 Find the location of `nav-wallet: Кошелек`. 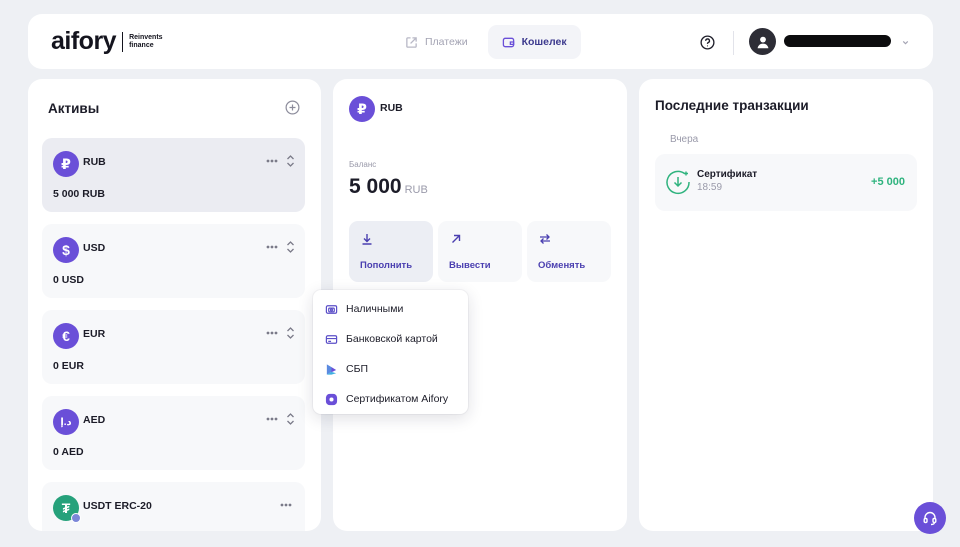

nav-wallet: Кошелек is located at coordinates (534, 42).